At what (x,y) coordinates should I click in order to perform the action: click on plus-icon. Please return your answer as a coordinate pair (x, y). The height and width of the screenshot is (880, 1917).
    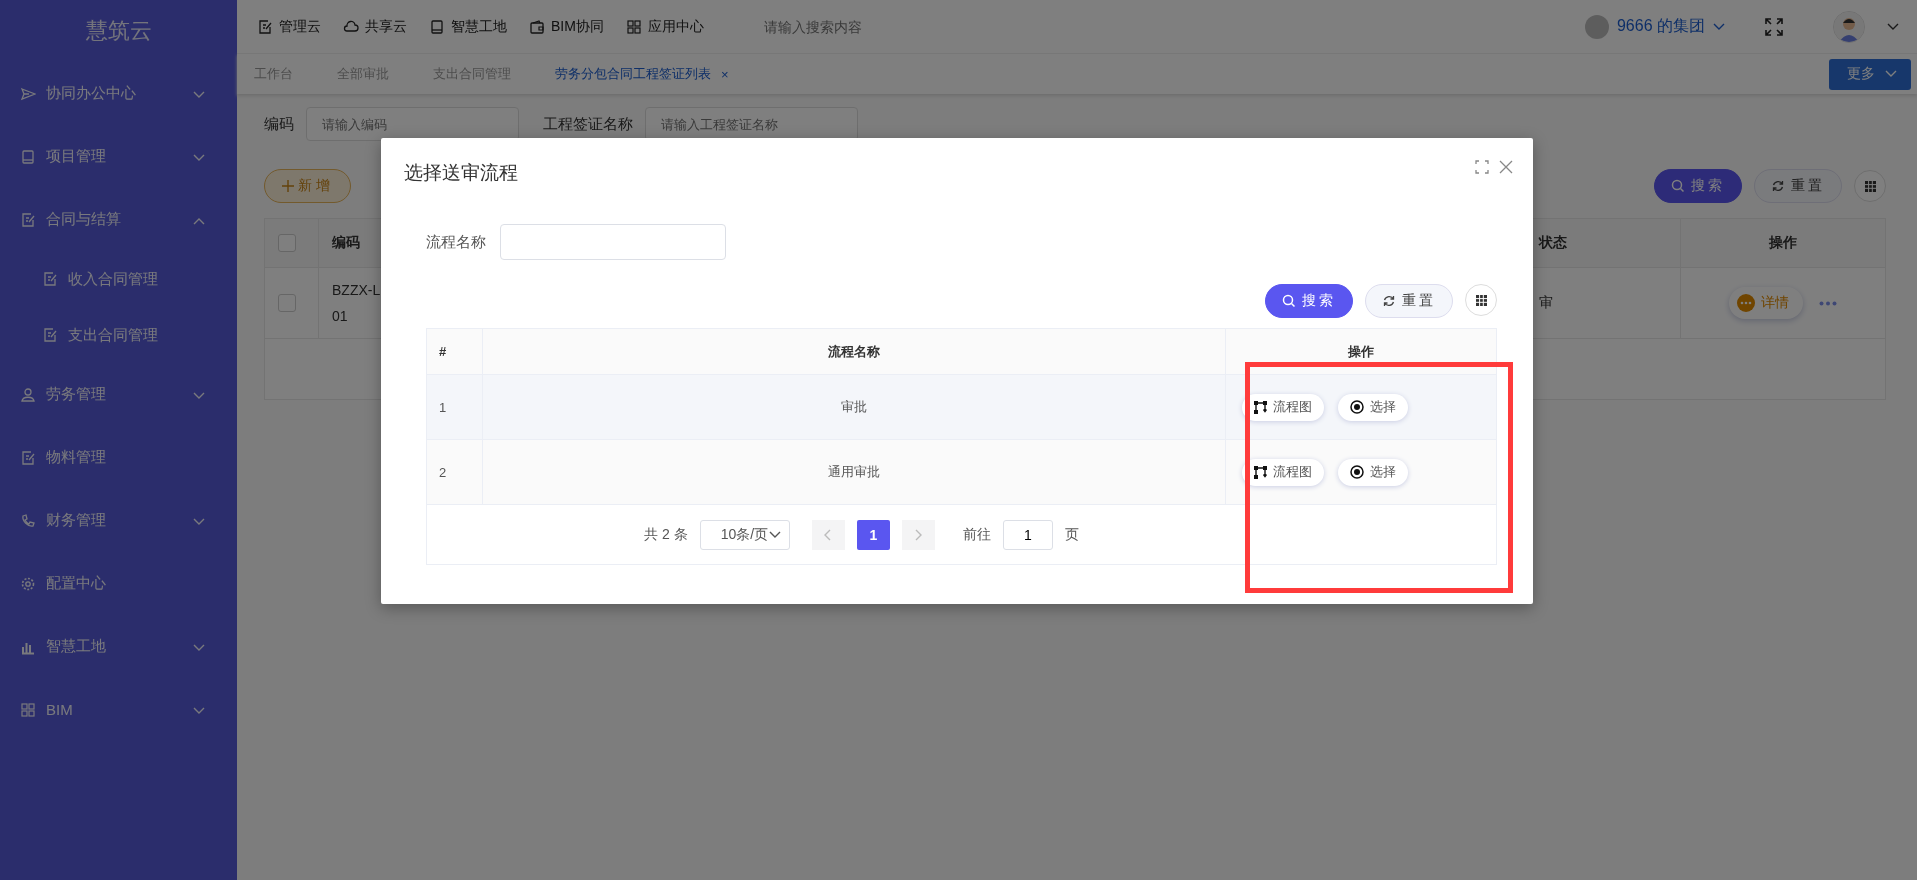
    Looking at the image, I should click on (287, 186).